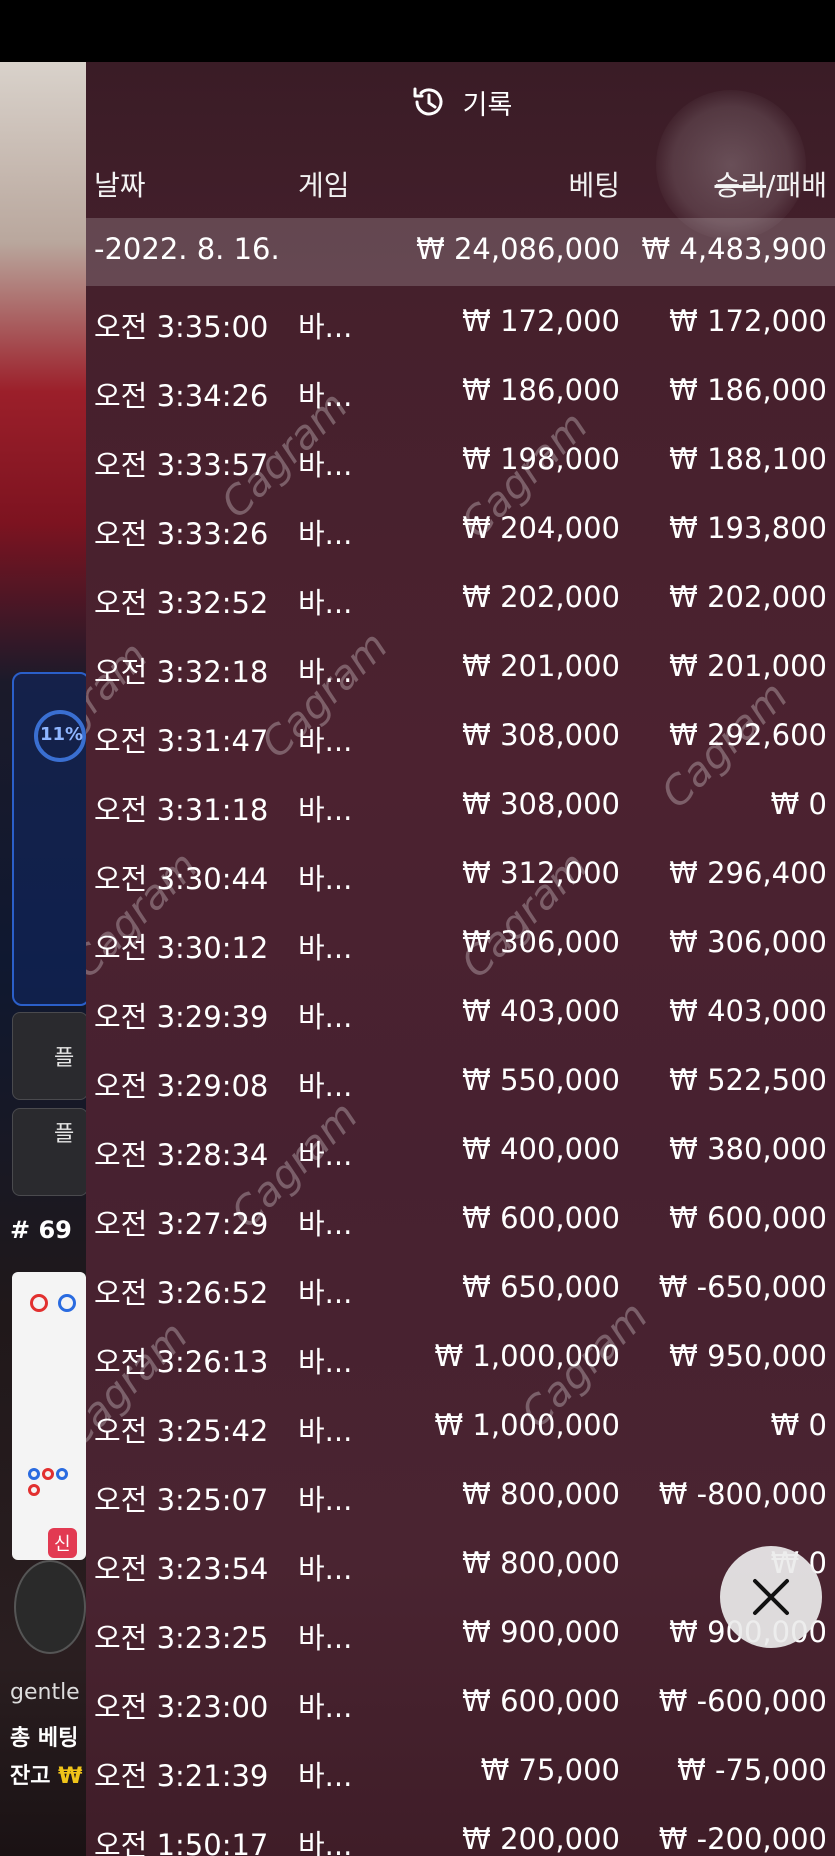 This screenshot has width=835, height=1856. What do you see at coordinates (541, 1839) in the screenshot?
I see `row-bet: ₩ 200,000` at bounding box center [541, 1839].